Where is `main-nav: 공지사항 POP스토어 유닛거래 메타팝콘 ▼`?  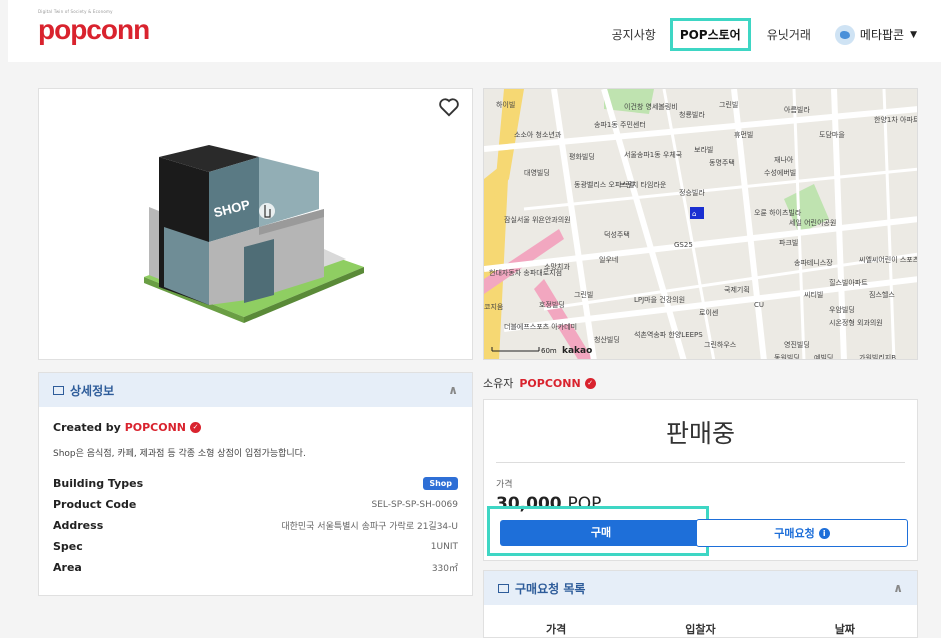 main-nav: 공지사항 POP스토어 유닛거래 메타팝콘 ▼ is located at coordinates (752, 34).